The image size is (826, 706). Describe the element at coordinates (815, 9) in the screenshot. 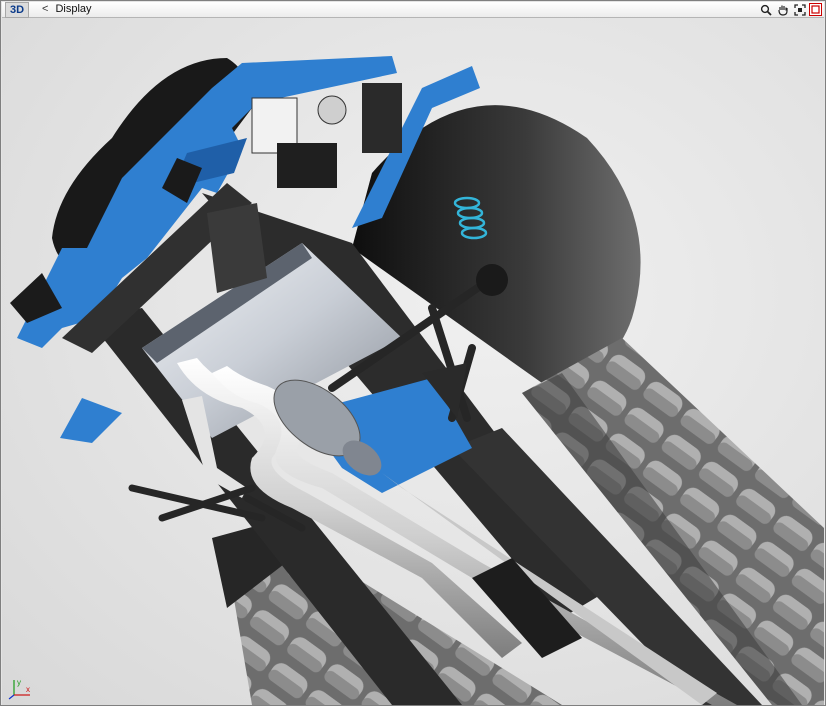

I see `close-icon` at that location.